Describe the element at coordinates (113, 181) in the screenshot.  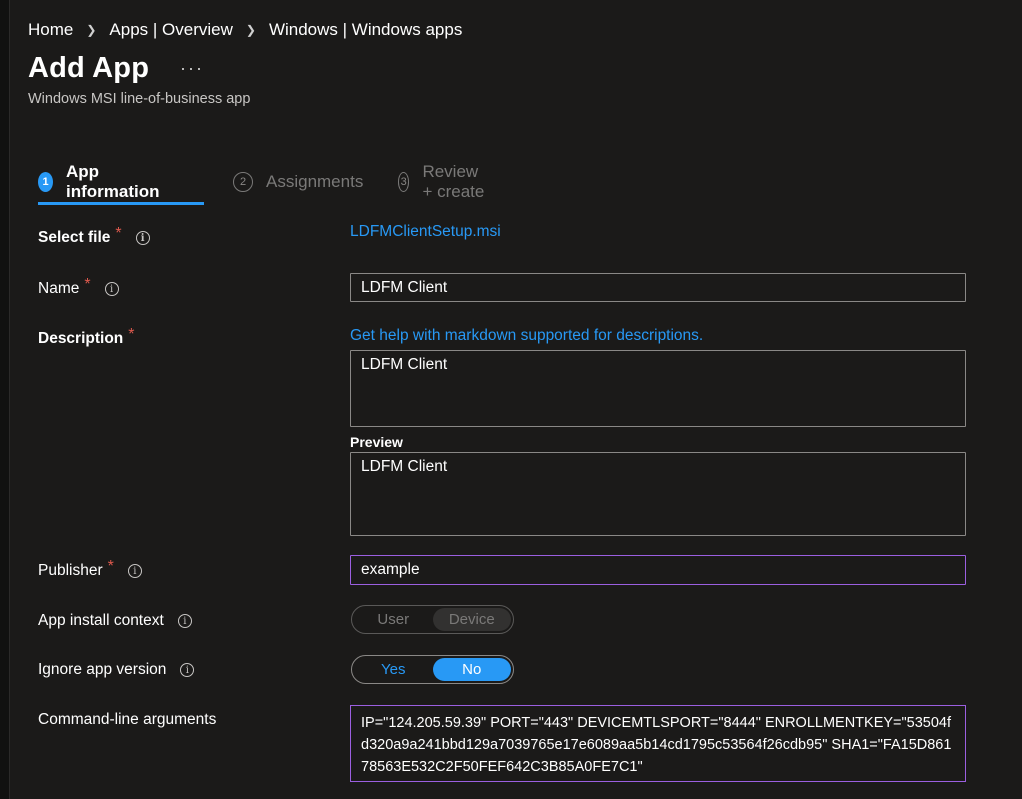
I see `tab-label: App information` at that location.